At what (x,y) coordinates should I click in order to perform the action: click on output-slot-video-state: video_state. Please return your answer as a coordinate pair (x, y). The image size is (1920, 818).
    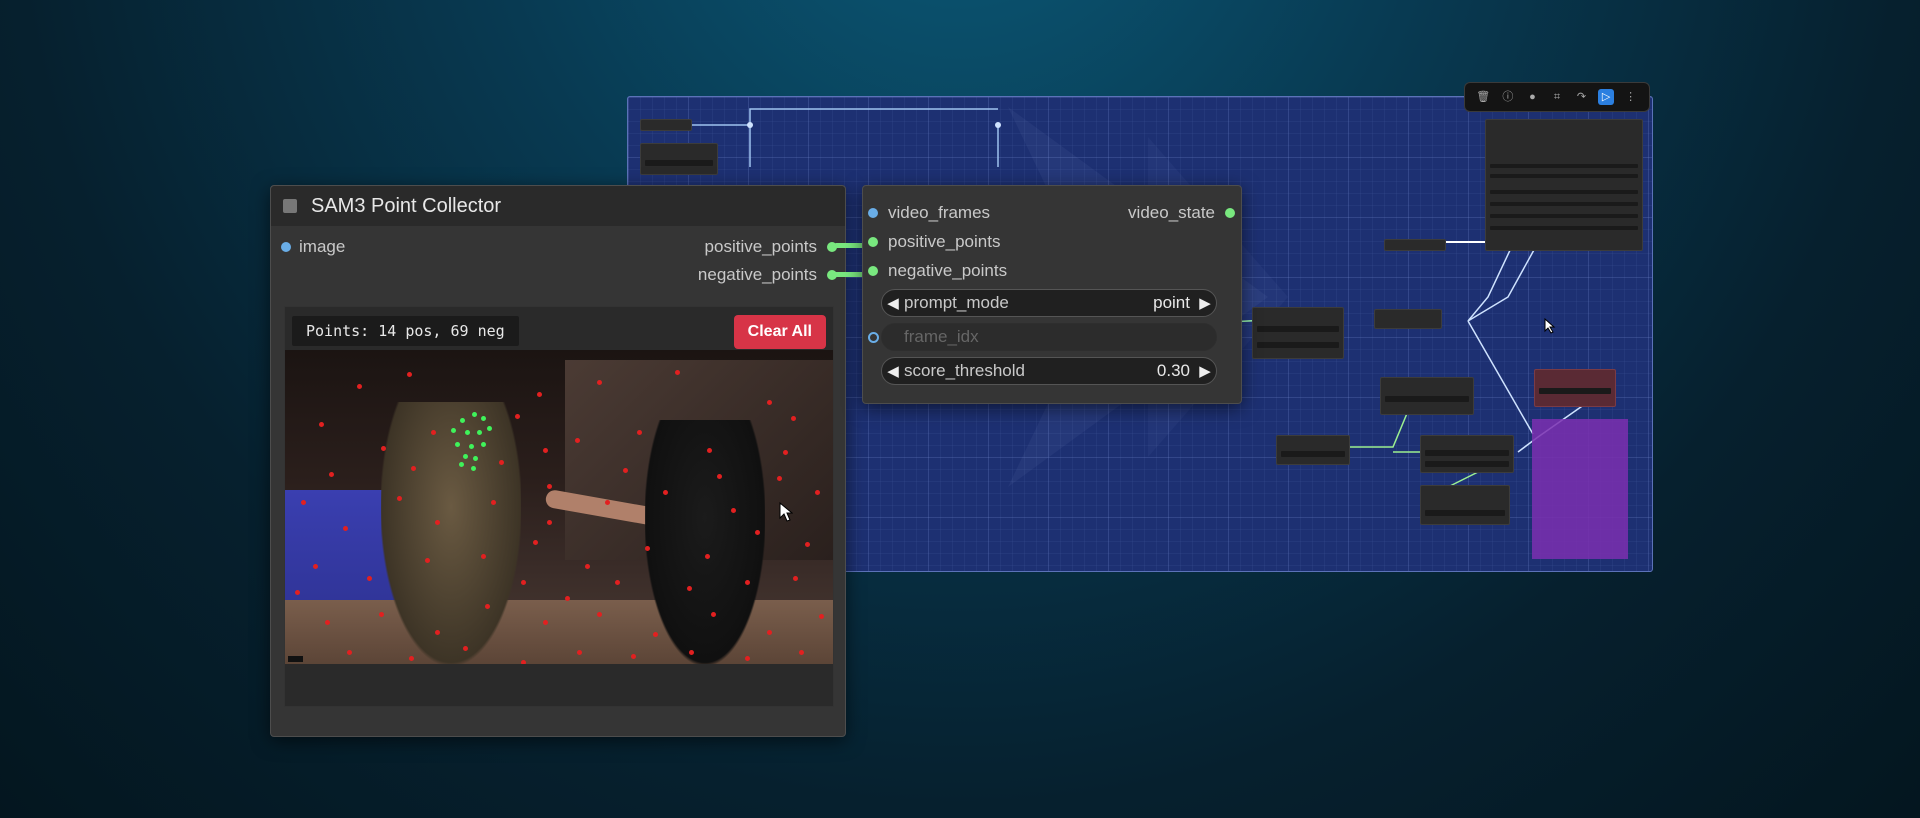
    Looking at the image, I should click on (1181, 213).